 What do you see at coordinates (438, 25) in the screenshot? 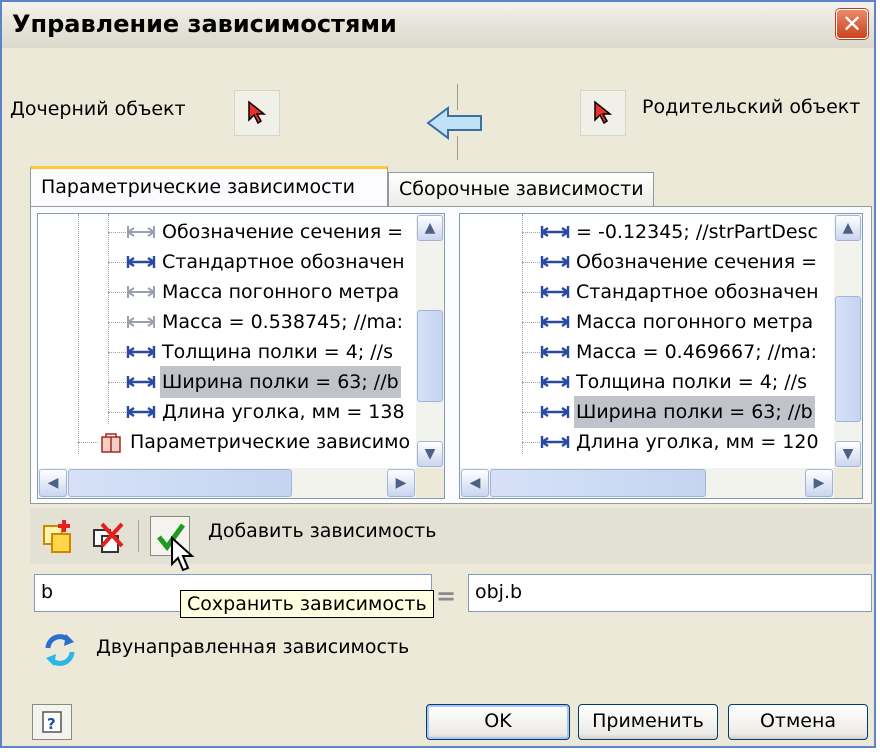
I see `title-bar: Управление зависимостями ✕` at bounding box center [438, 25].